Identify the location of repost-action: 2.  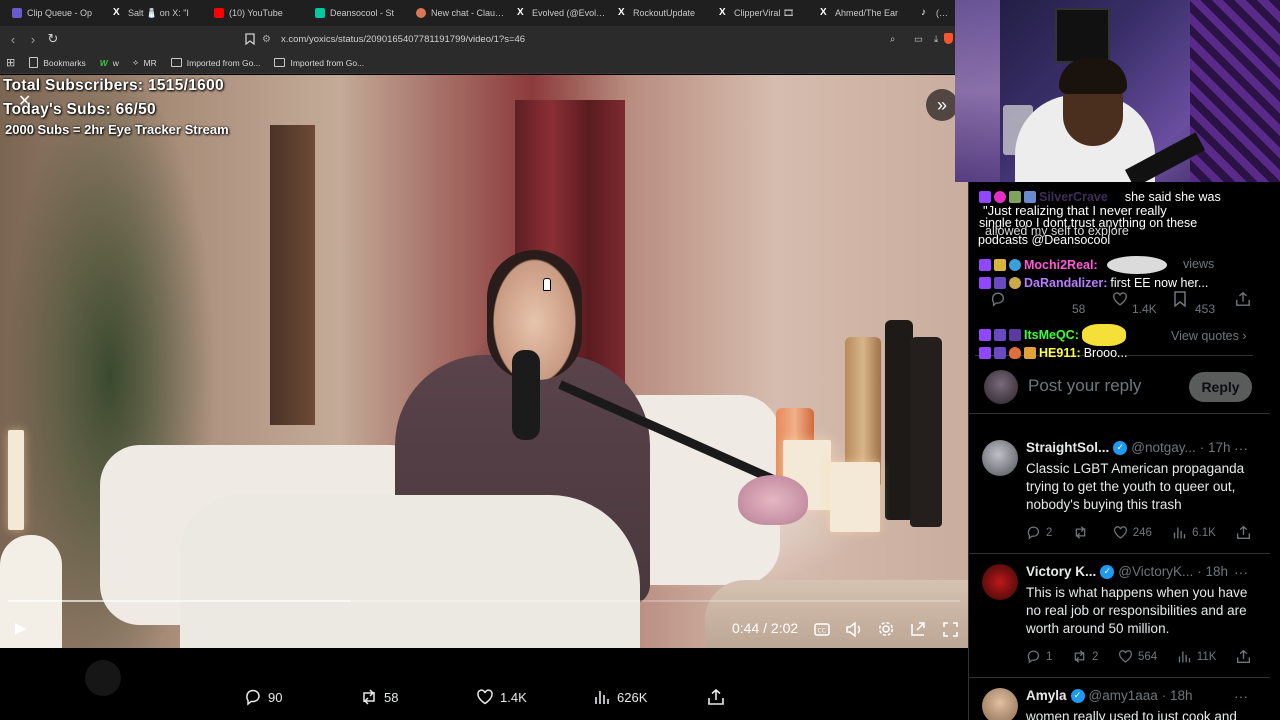
(1085, 656).